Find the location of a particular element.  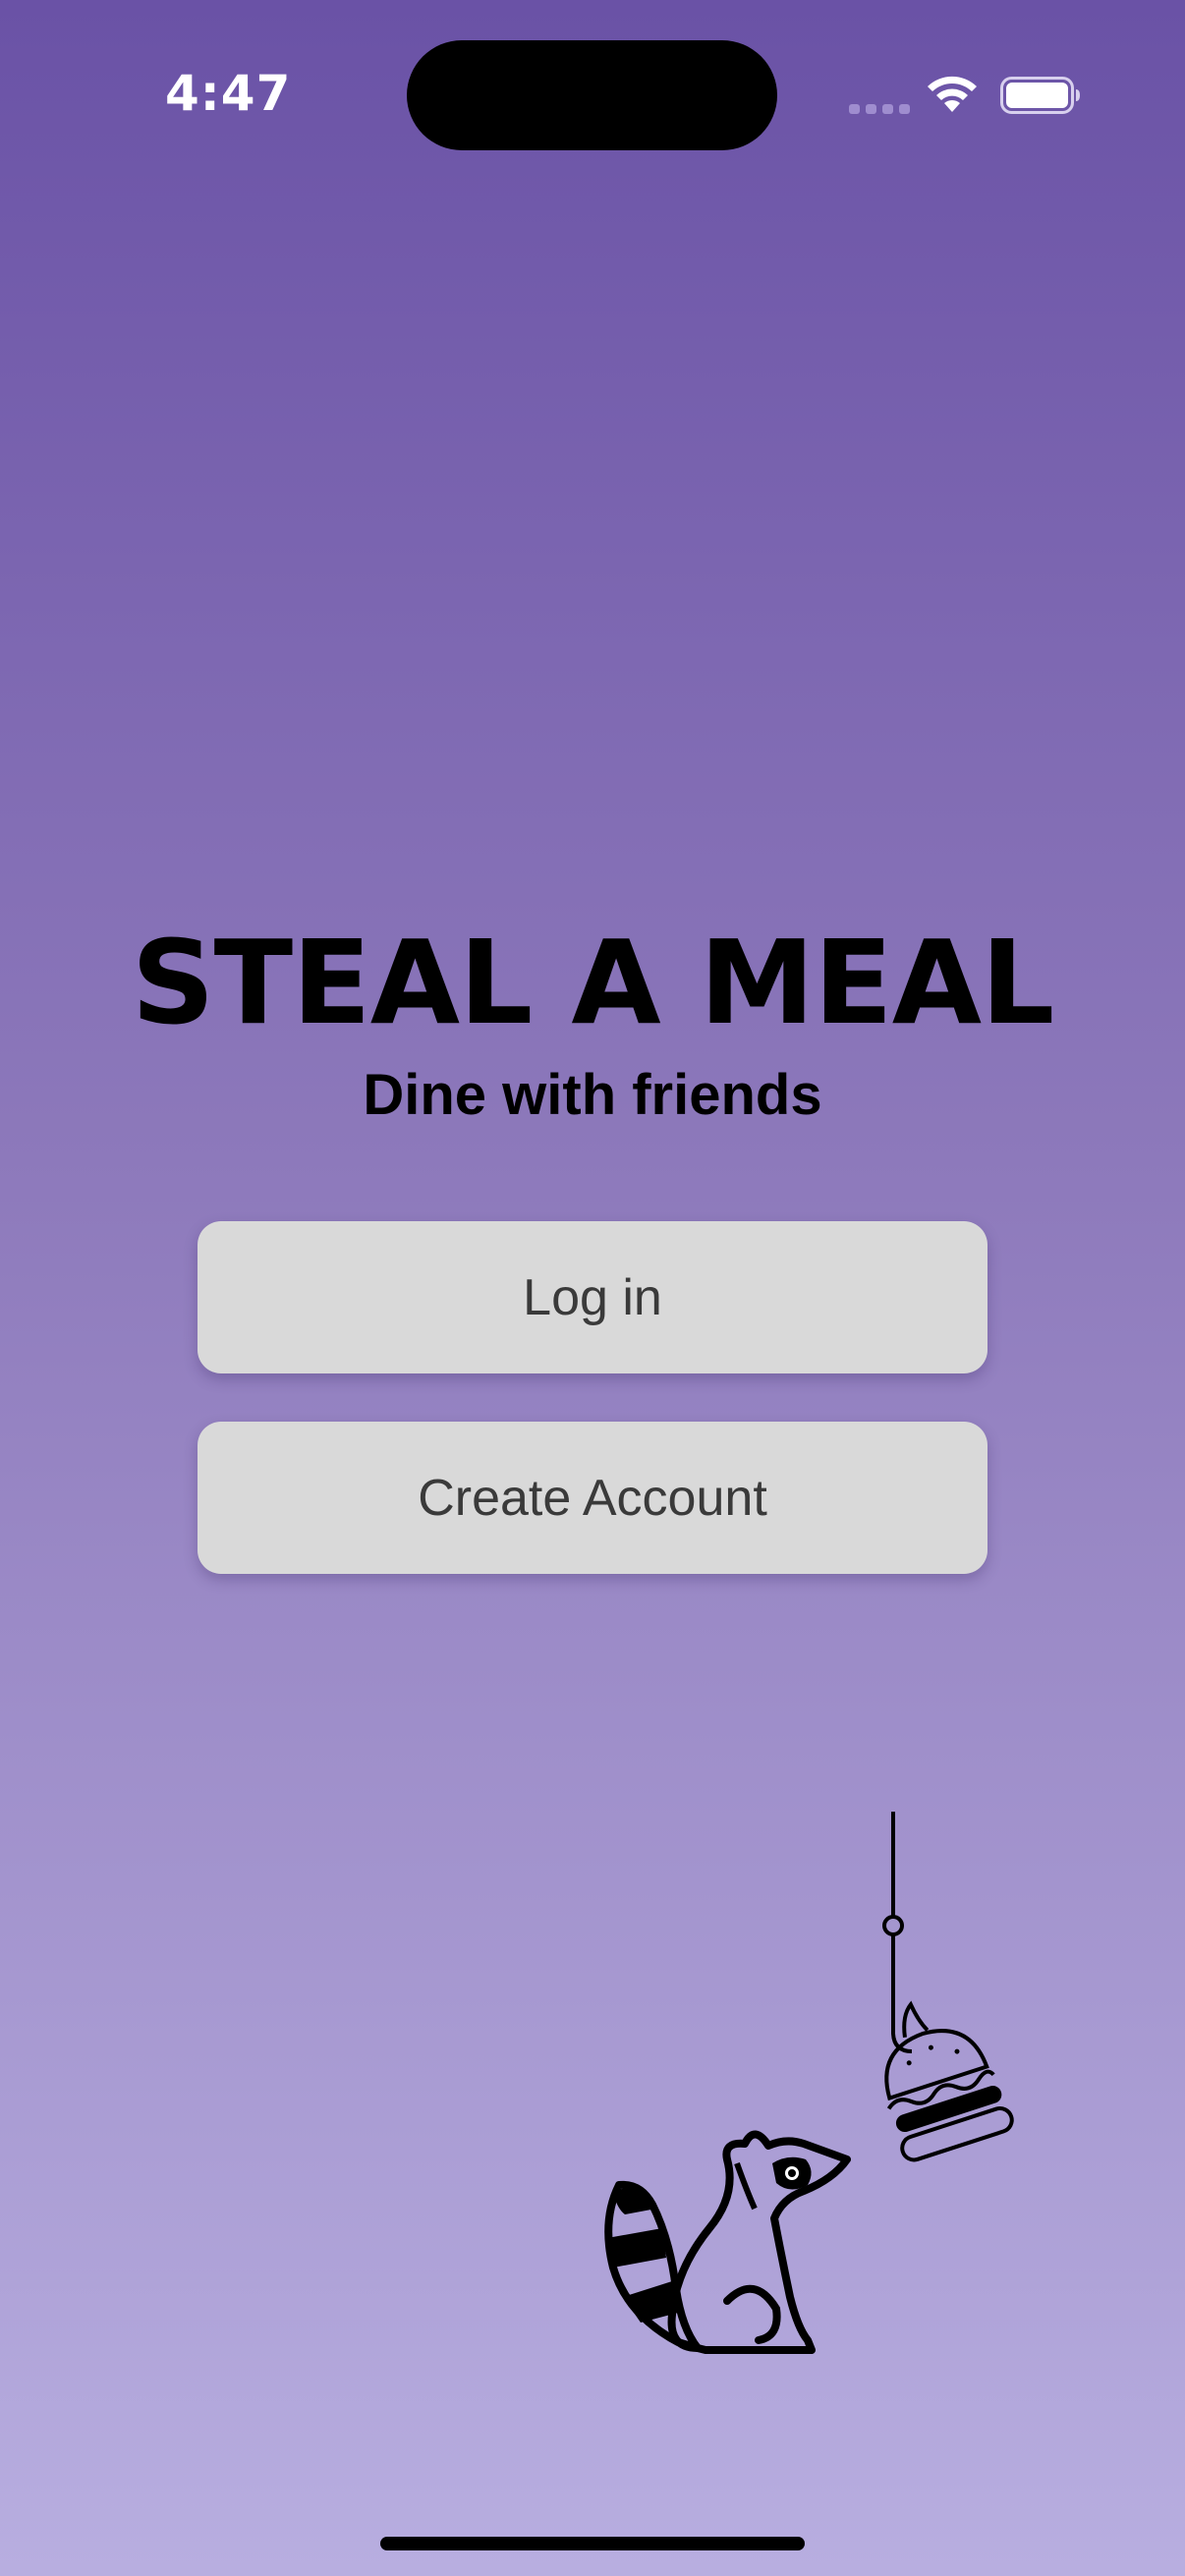

app-subtitle: Dine with friends is located at coordinates (592, 1095).